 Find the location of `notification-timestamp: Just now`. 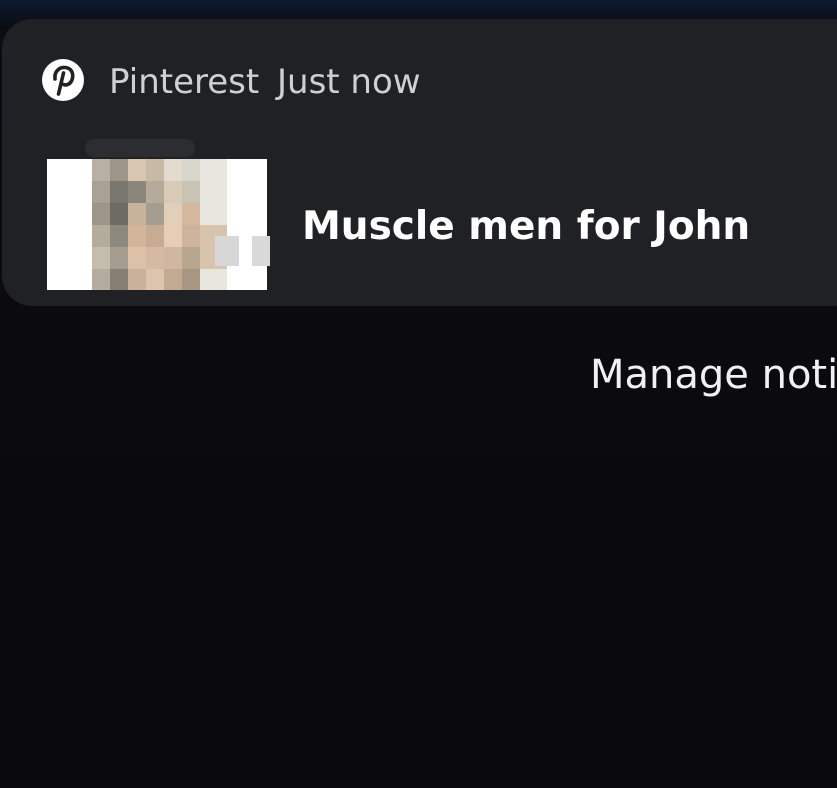

notification-timestamp: Just now is located at coordinates (349, 82).